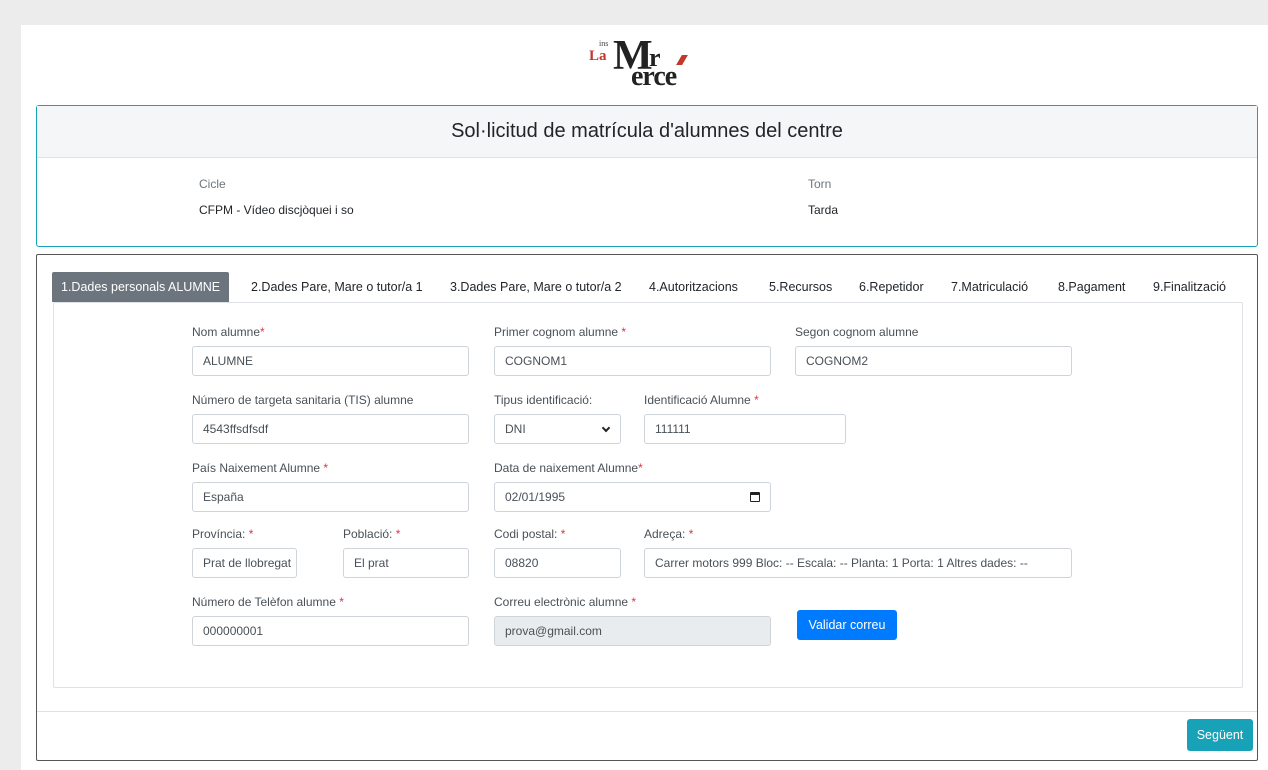  Describe the element at coordinates (847, 625) in the screenshot. I see `validar-correu-button: Validar correu` at that location.